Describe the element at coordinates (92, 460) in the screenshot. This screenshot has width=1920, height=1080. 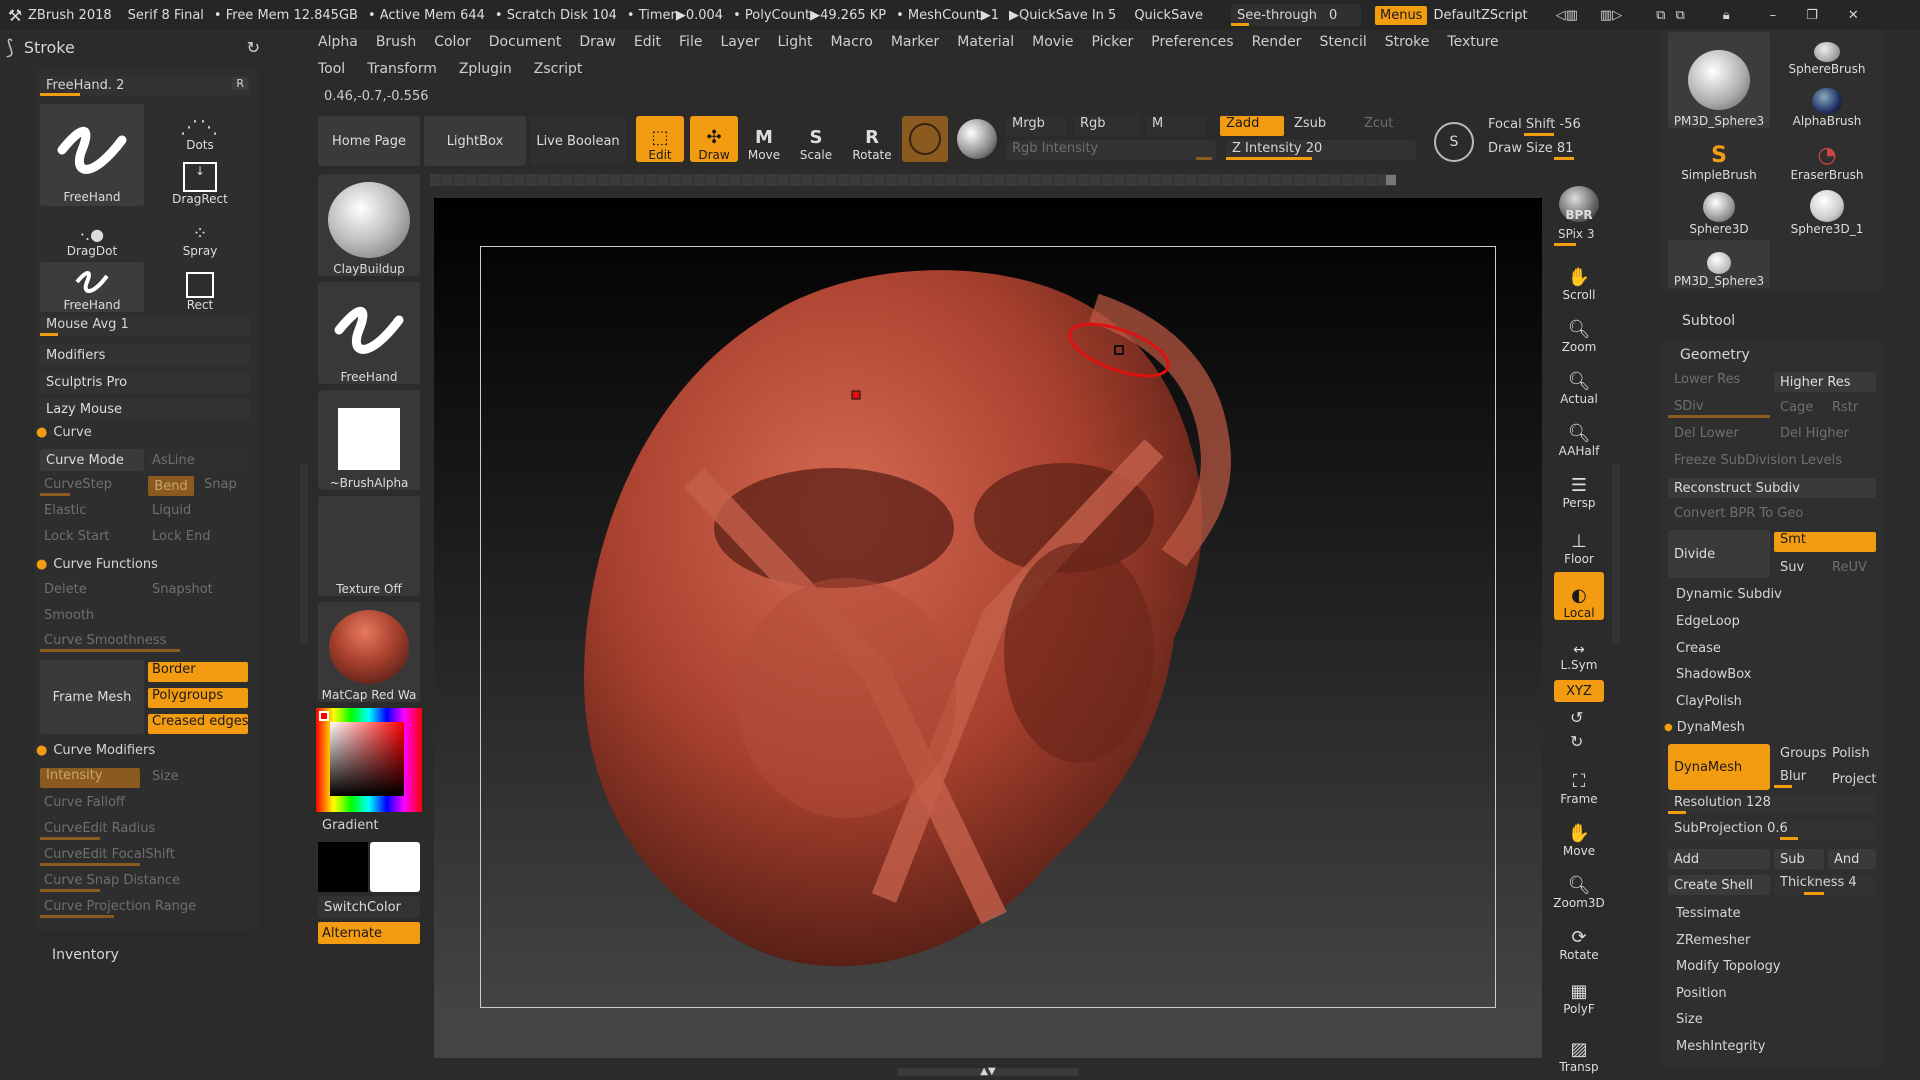
I see `curve-mode-button: Curve Mode` at that location.